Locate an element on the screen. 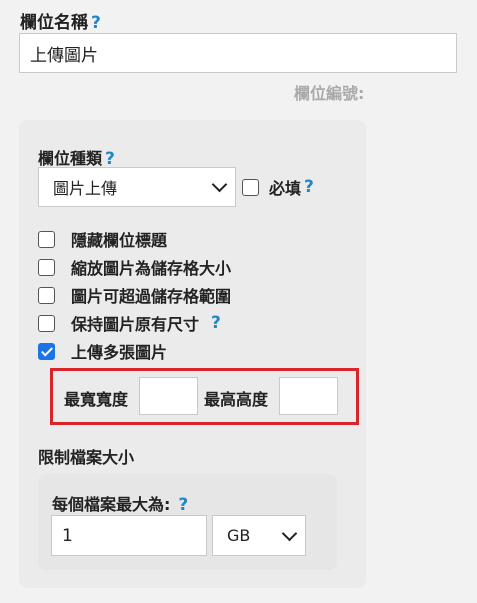 The image size is (477, 603). file-size-unit-select: GB is located at coordinates (259, 535).